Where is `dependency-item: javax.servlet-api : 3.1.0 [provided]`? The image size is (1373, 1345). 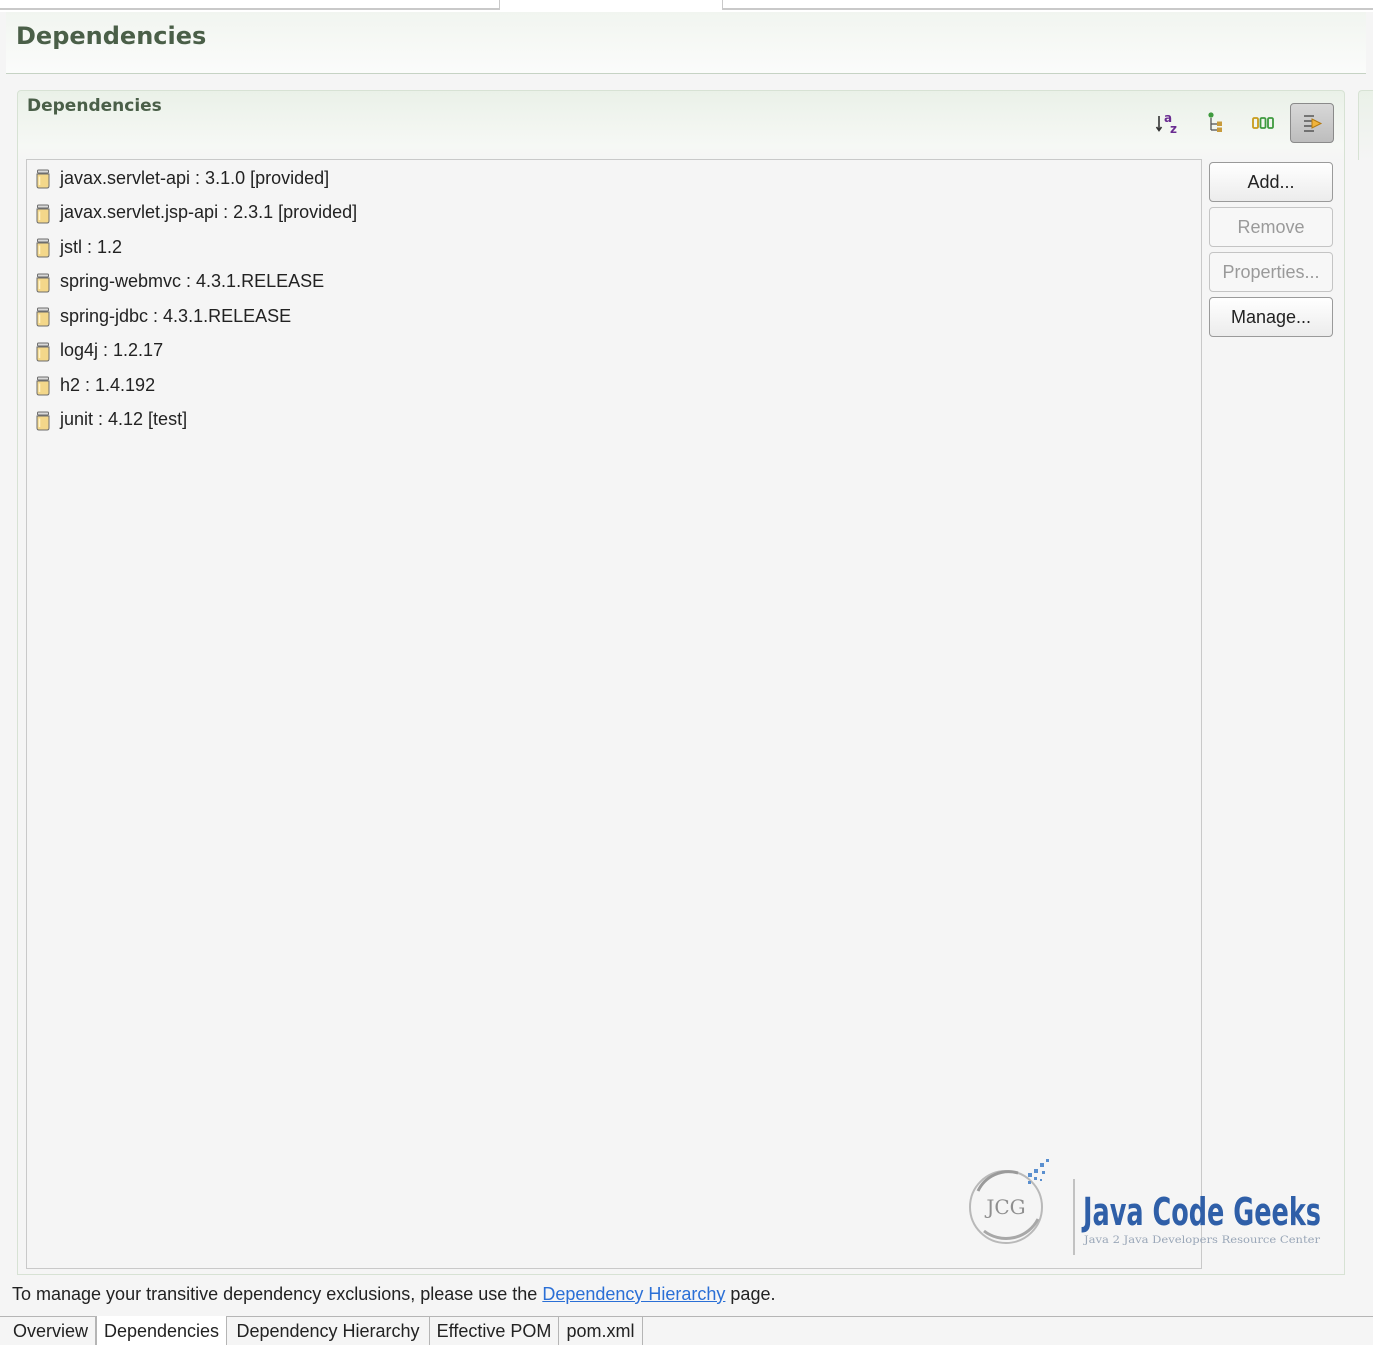 dependency-item: javax.servlet-api : 3.1.0 [provided] is located at coordinates (182, 178).